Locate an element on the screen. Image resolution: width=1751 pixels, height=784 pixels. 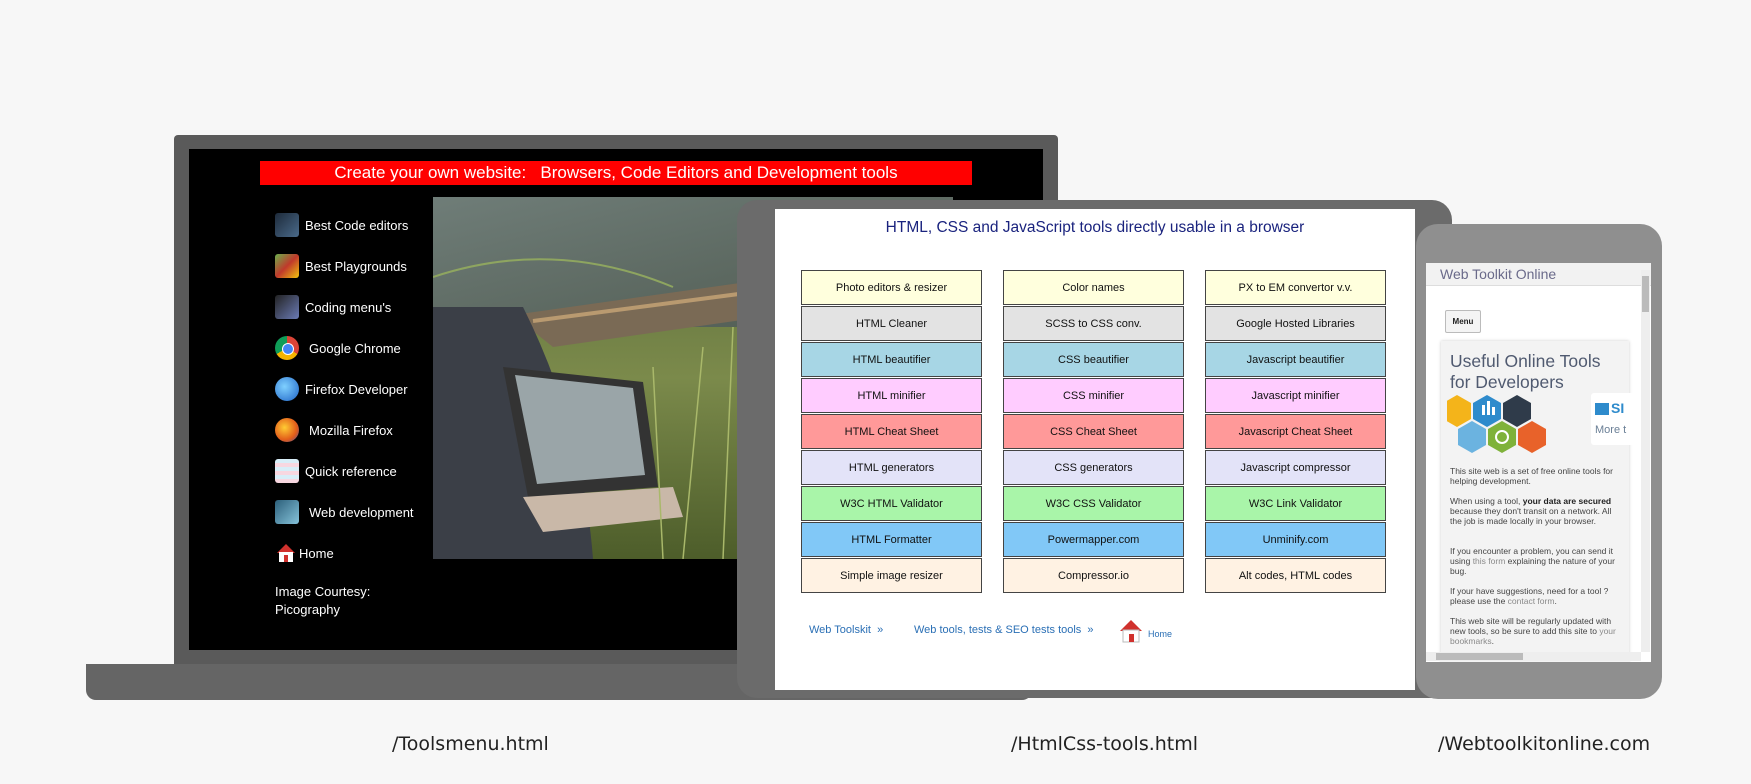
tool-button: Photo editors & resizer is located at coordinates (891, 287).